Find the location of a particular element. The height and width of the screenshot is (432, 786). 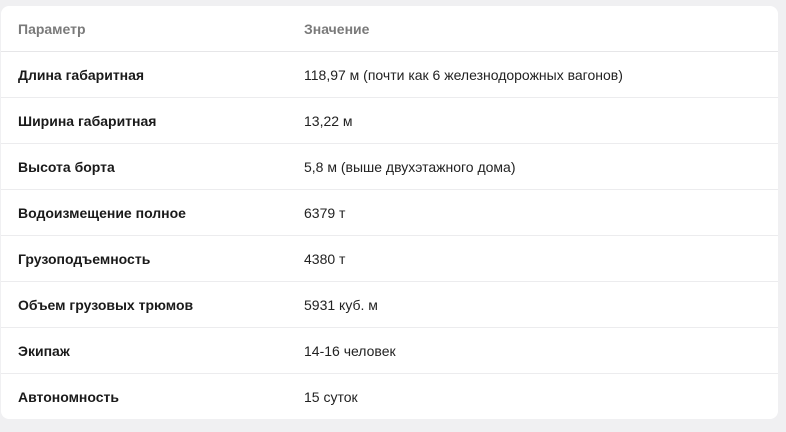

table-row: Автономность 15 суток is located at coordinates (389, 397).